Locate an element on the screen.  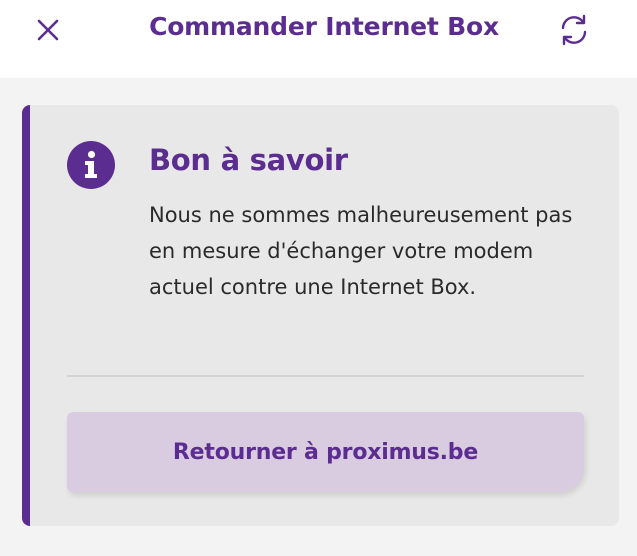
return-button-label: Retourner à proximus.be is located at coordinates (325, 452).